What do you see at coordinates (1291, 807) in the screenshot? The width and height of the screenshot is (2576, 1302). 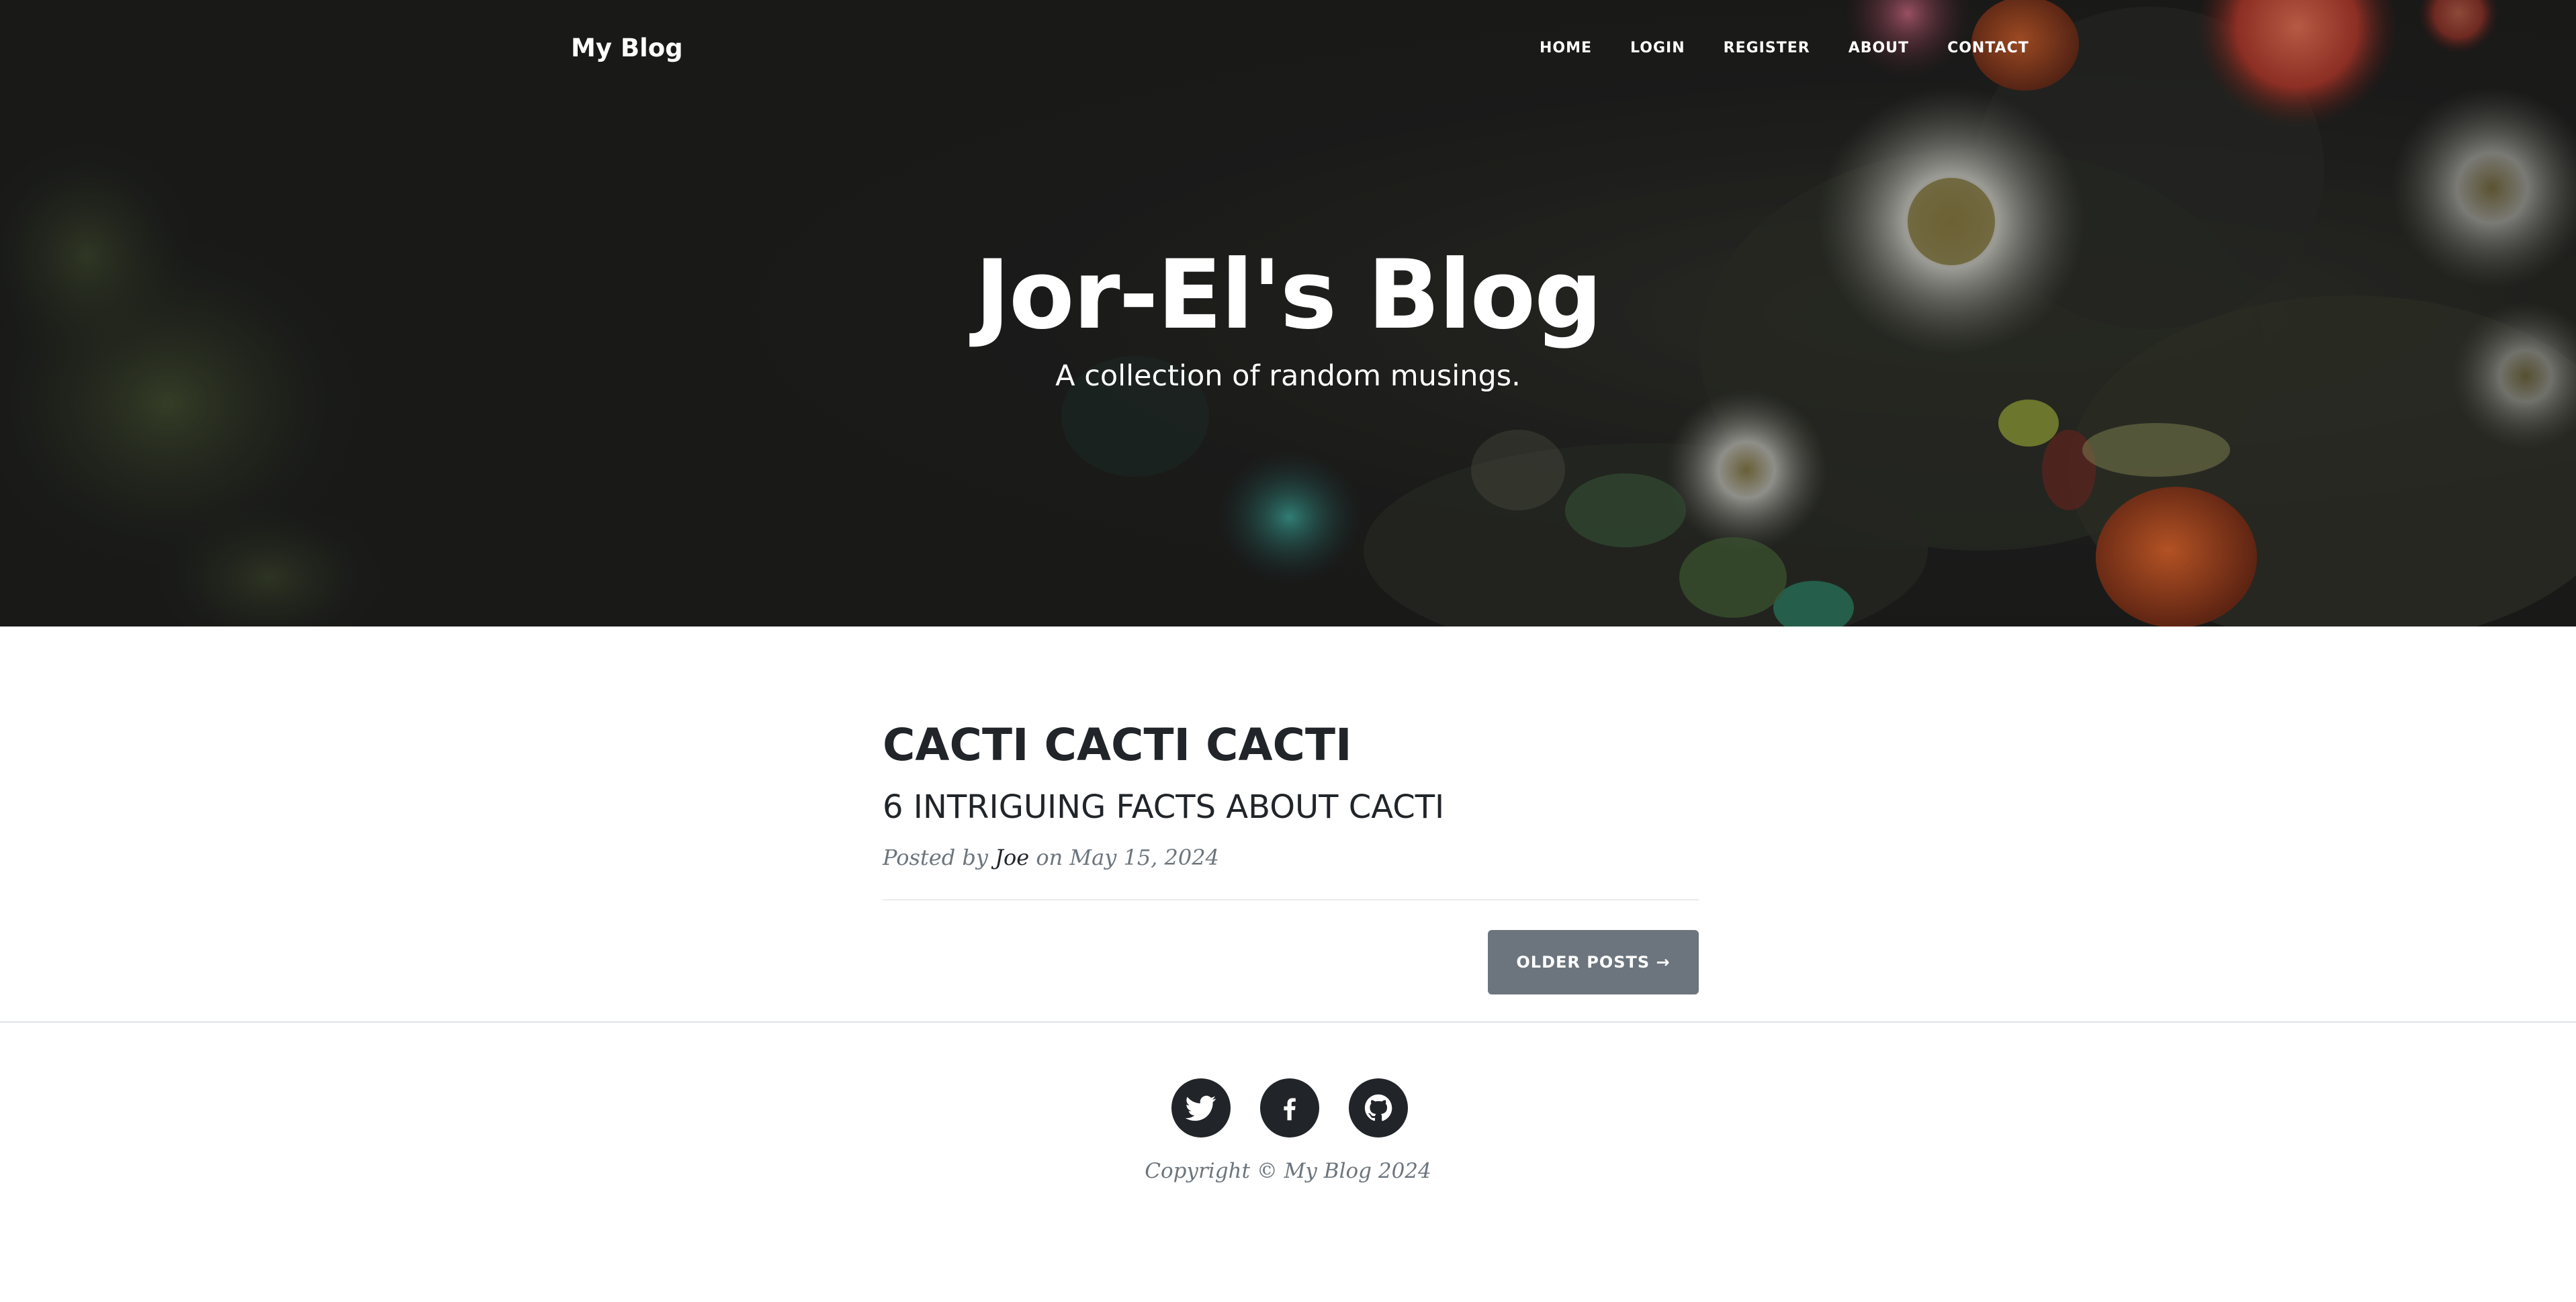 I see `post-subtitle: 6 INTRIGUING FACTS ABOUT CACTI` at bounding box center [1291, 807].